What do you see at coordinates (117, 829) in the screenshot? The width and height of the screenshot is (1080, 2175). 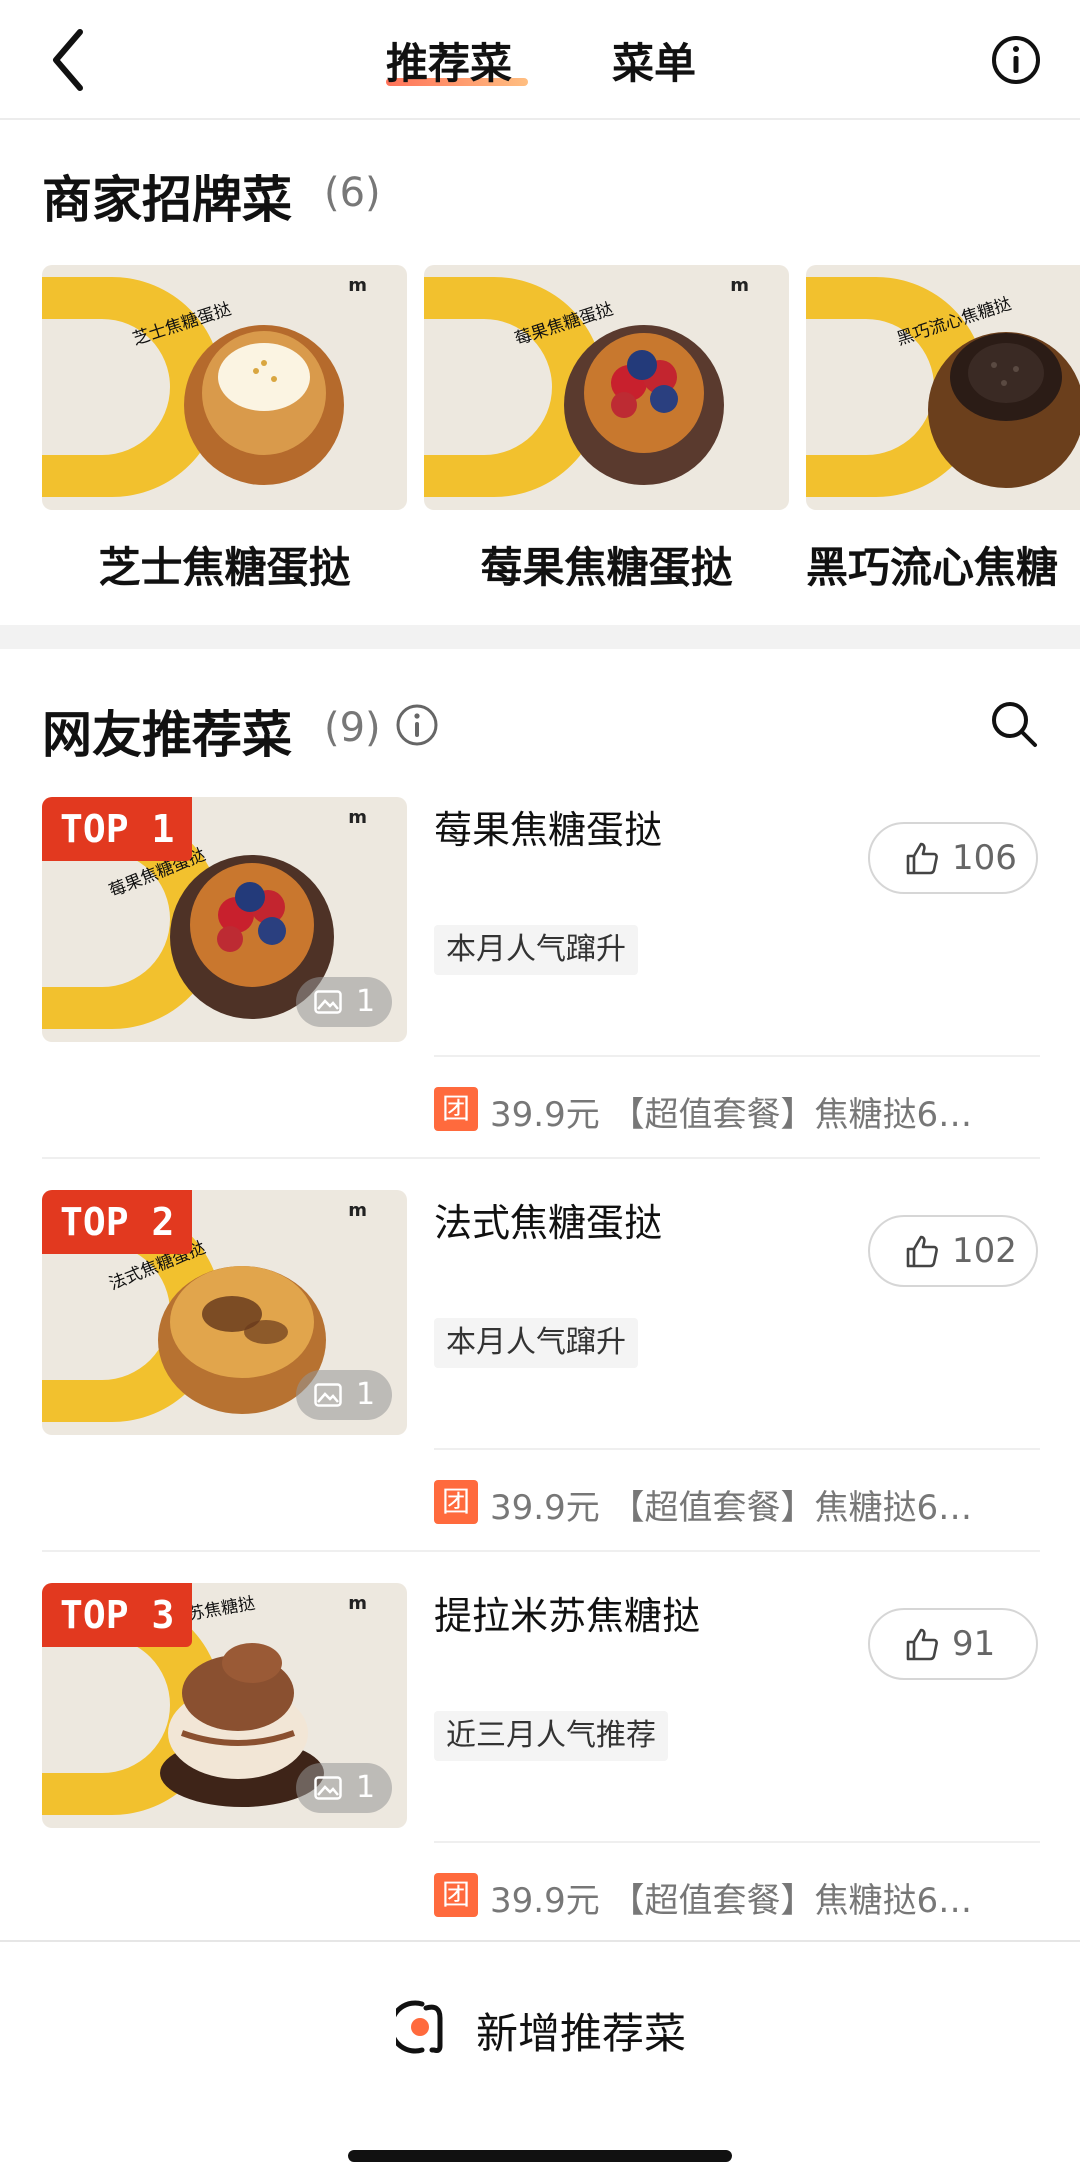 I see `rank-badge: TOP 1` at bounding box center [117, 829].